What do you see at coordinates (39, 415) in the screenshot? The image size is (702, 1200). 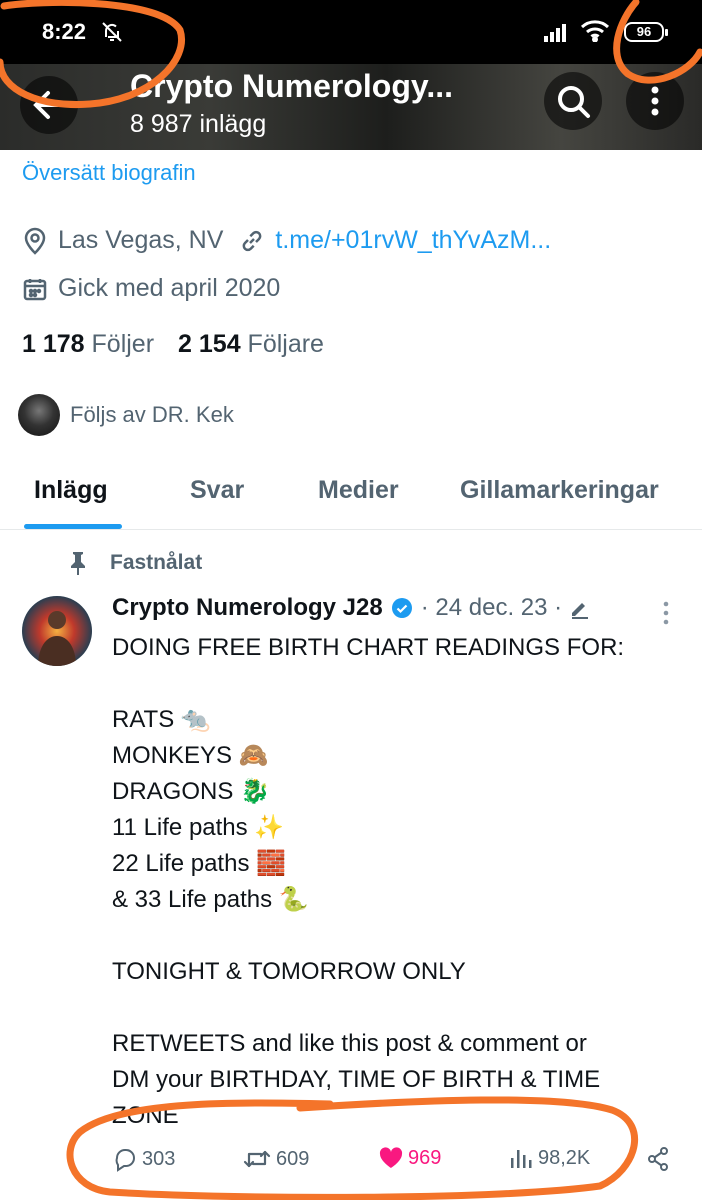 I see `follower-avatar` at bounding box center [39, 415].